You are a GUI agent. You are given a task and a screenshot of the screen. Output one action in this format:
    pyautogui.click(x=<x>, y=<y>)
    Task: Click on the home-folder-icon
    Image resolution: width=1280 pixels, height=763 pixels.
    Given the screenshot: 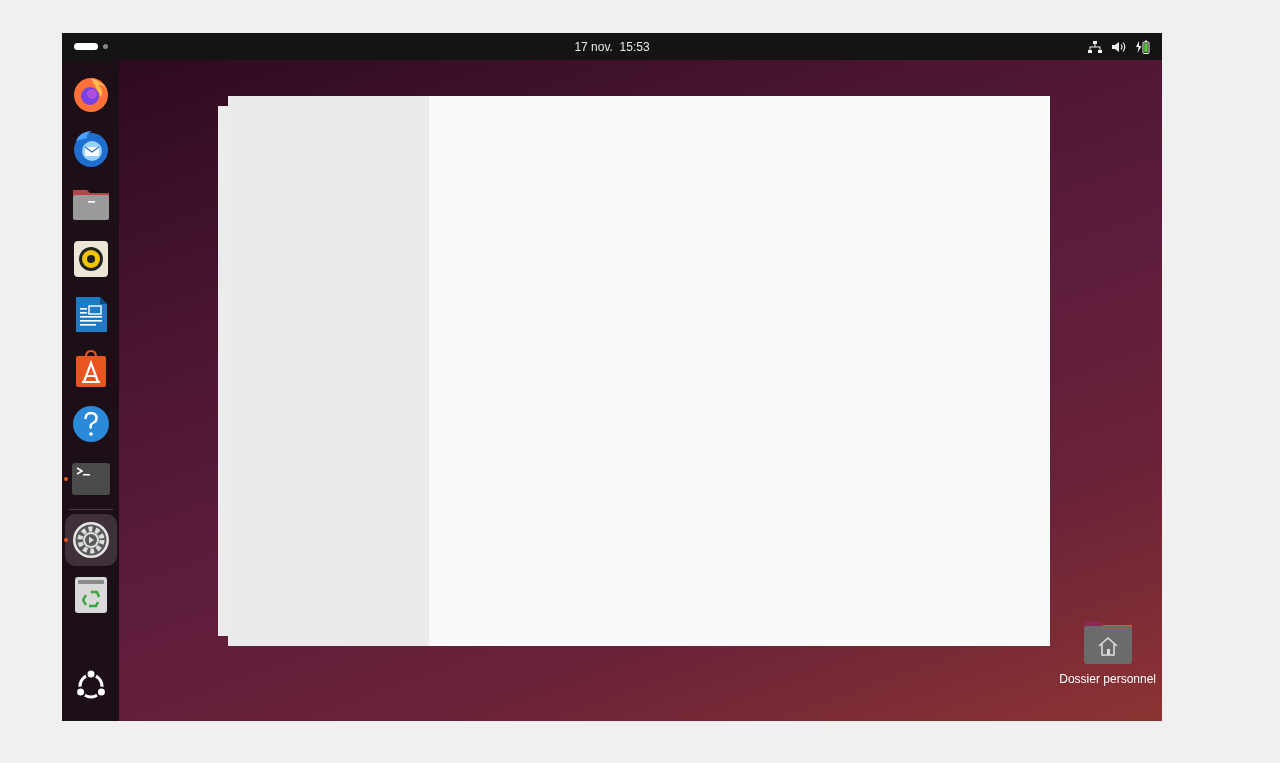 What is the action you would take?
    pyautogui.click(x=1107, y=642)
    